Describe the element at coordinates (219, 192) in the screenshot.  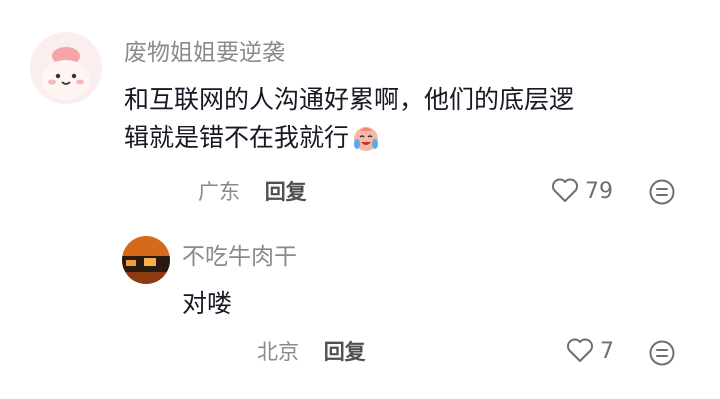
I see `comment-location: 广东` at that location.